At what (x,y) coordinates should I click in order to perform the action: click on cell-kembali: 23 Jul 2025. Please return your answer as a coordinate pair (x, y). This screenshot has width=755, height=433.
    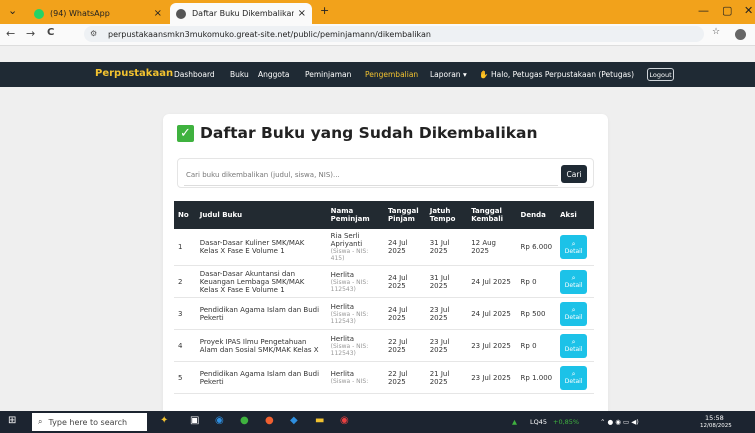
    Looking at the image, I should click on (492, 345).